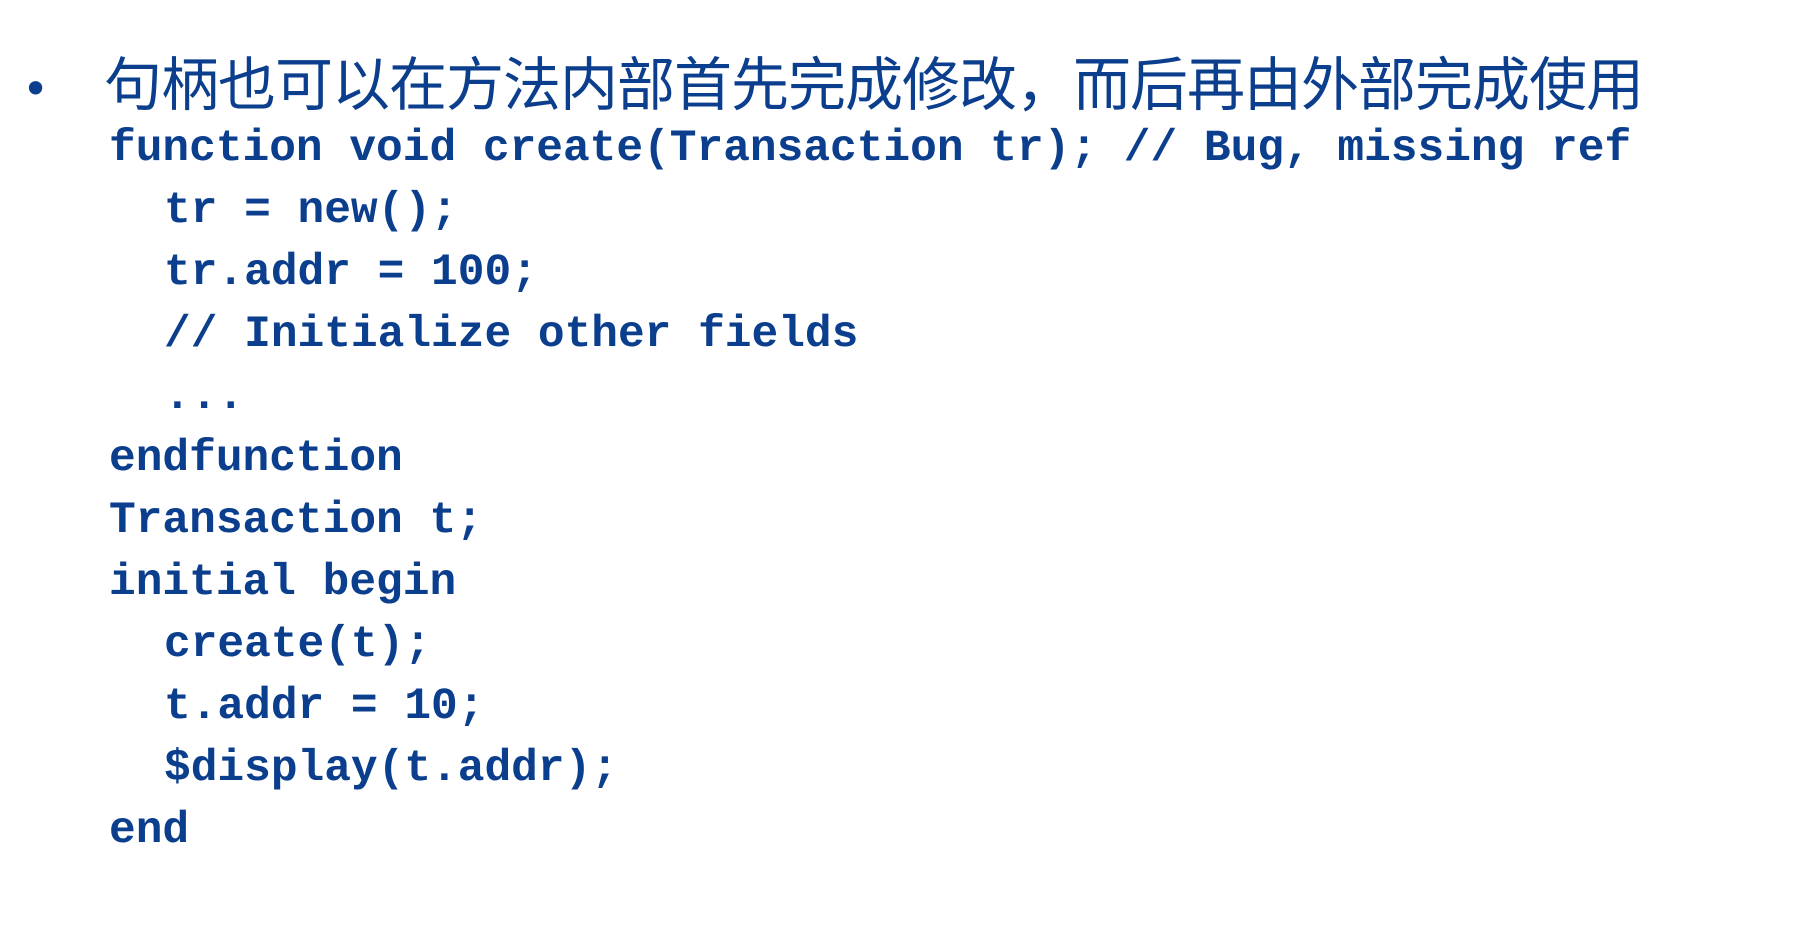  I want to click on code-line: initial begin, so click(283, 583).